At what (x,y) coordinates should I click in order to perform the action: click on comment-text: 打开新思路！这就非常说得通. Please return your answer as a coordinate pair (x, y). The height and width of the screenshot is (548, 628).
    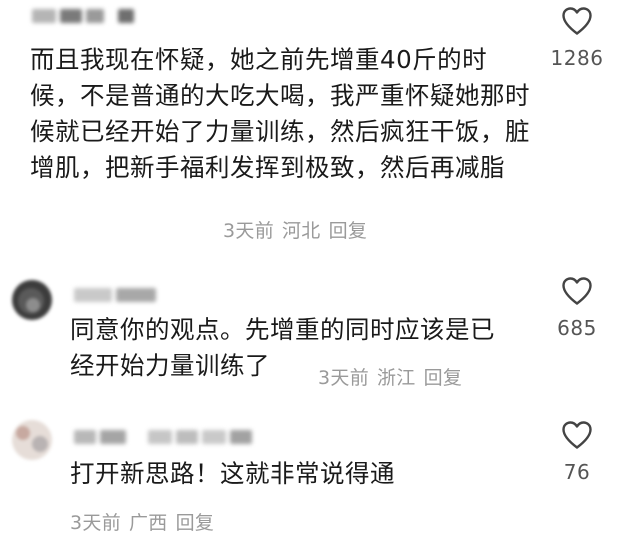
    Looking at the image, I should click on (290, 474).